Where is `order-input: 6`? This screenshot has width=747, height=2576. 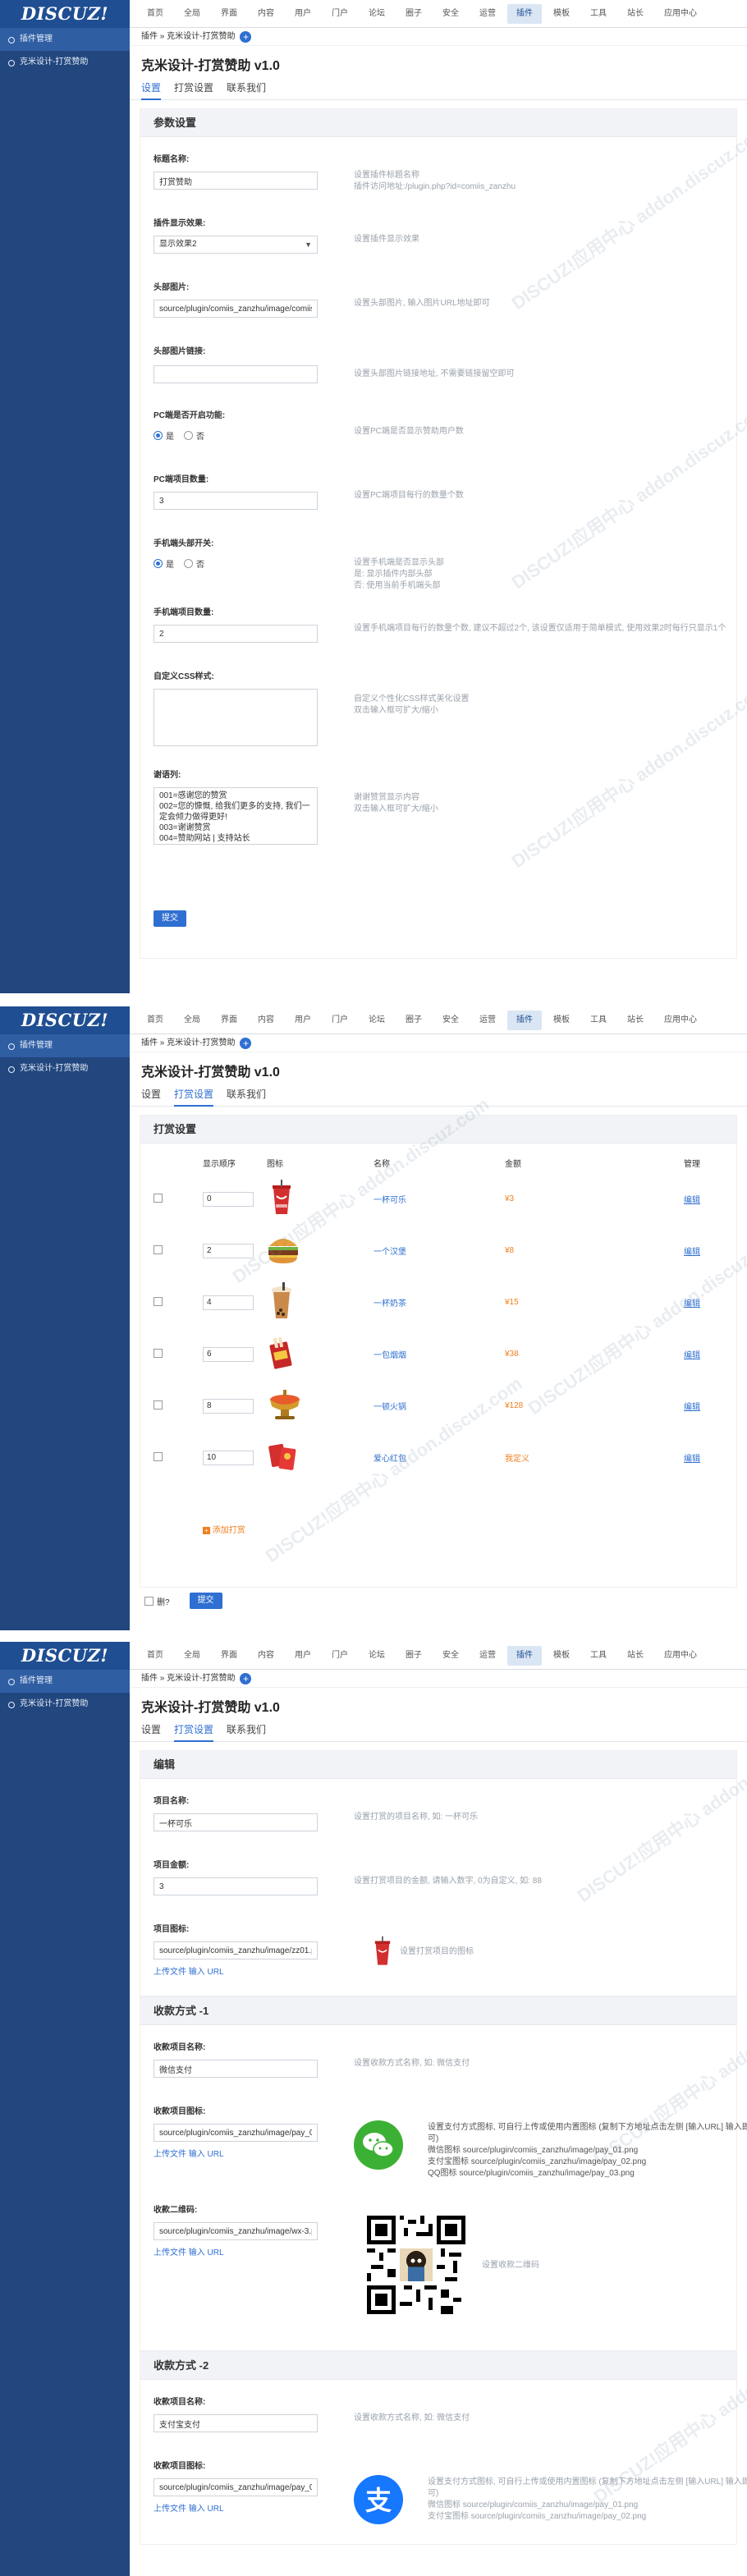 order-input: 6 is located at coordinates (229, 1354).